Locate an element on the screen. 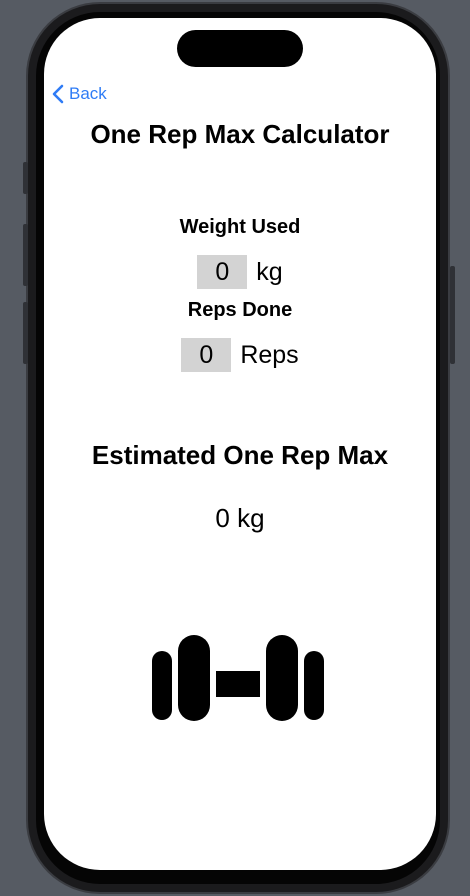 The image size is (470, 896). dynamic-island is located at coordinates (240, 48).